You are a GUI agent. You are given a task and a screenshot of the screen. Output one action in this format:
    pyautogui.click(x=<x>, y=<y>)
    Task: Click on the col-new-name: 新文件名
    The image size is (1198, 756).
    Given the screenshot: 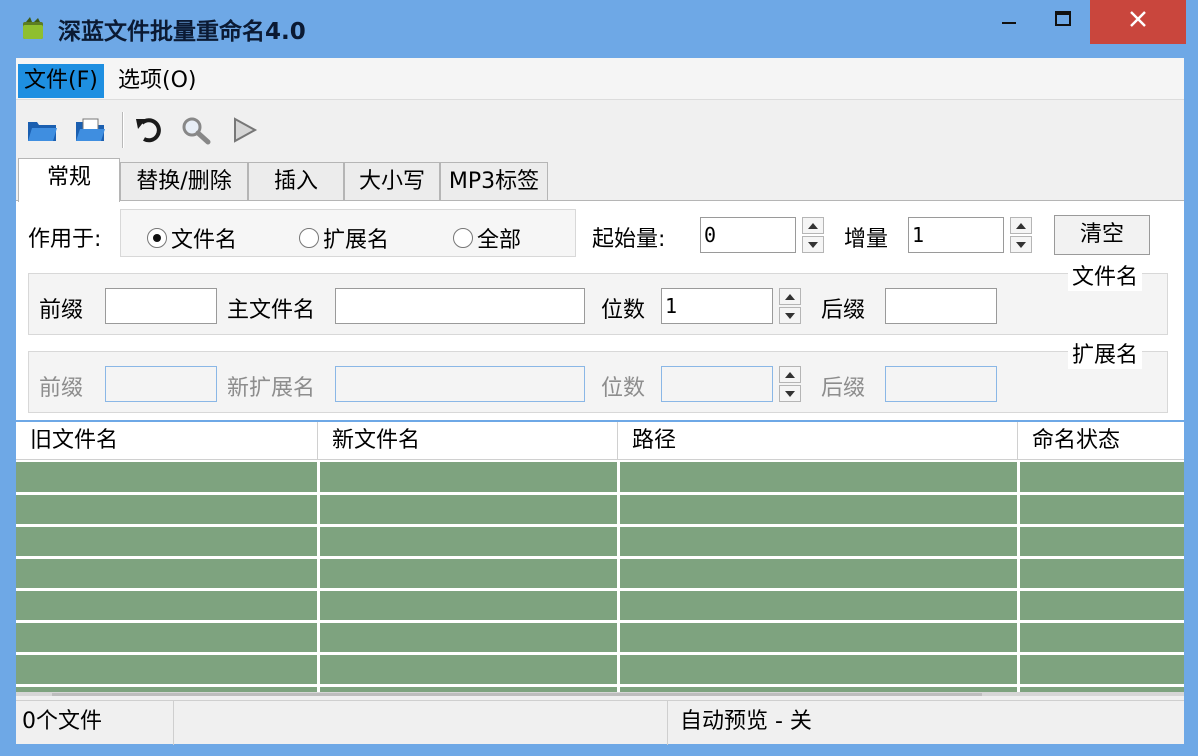 What is the action you would take?
    pyautogui.click(x=468, y=441)
    